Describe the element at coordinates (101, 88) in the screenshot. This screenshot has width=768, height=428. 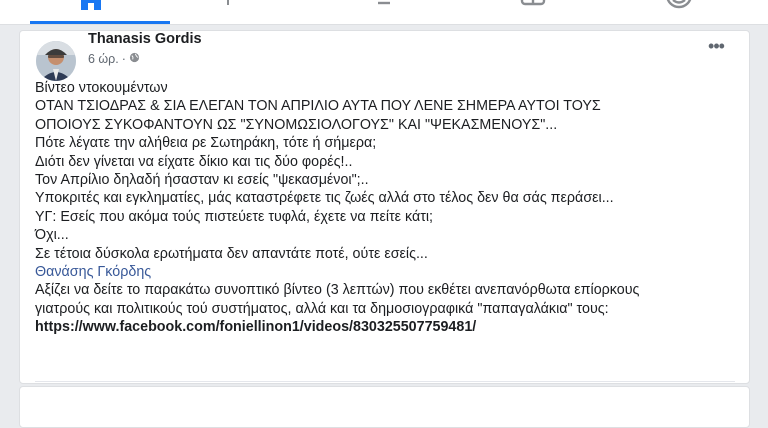
I see `post-line: Βίντεο ντοκουμέντων` at that location.